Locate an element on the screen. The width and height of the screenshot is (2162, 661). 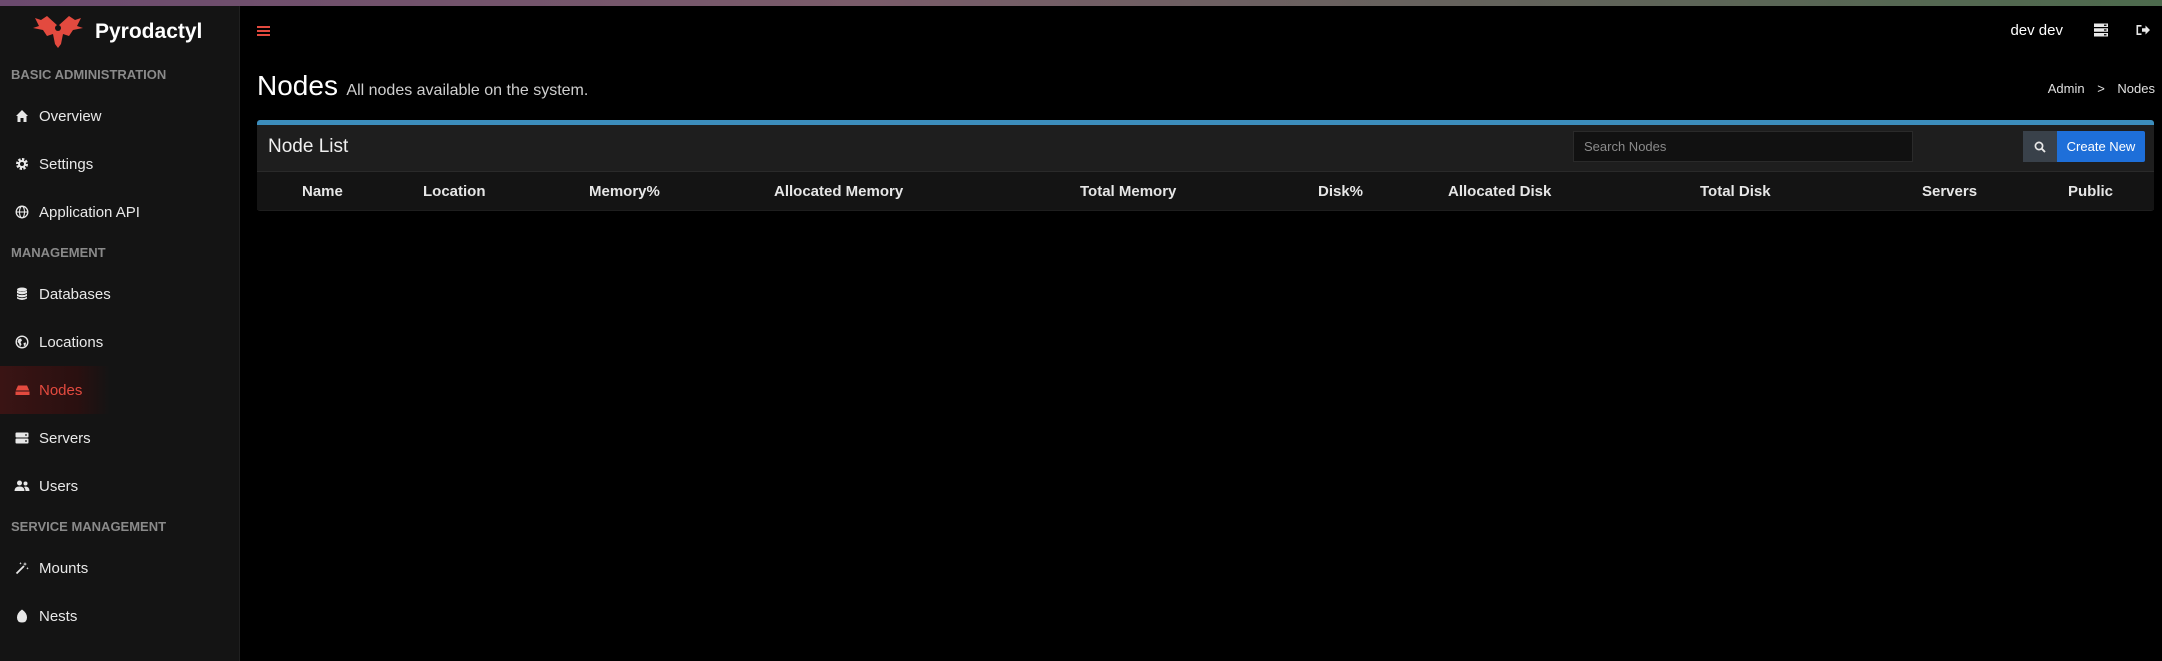
sidebar-item-settings: Settings is located at coordinates (119, 164).